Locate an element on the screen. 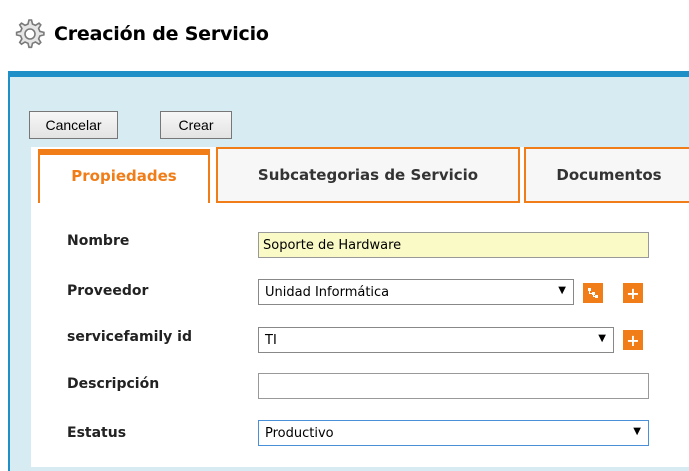 The width and height of the screenshot is (689, 471). cancel-button: Cancelar is located at coordinates (73, 125).